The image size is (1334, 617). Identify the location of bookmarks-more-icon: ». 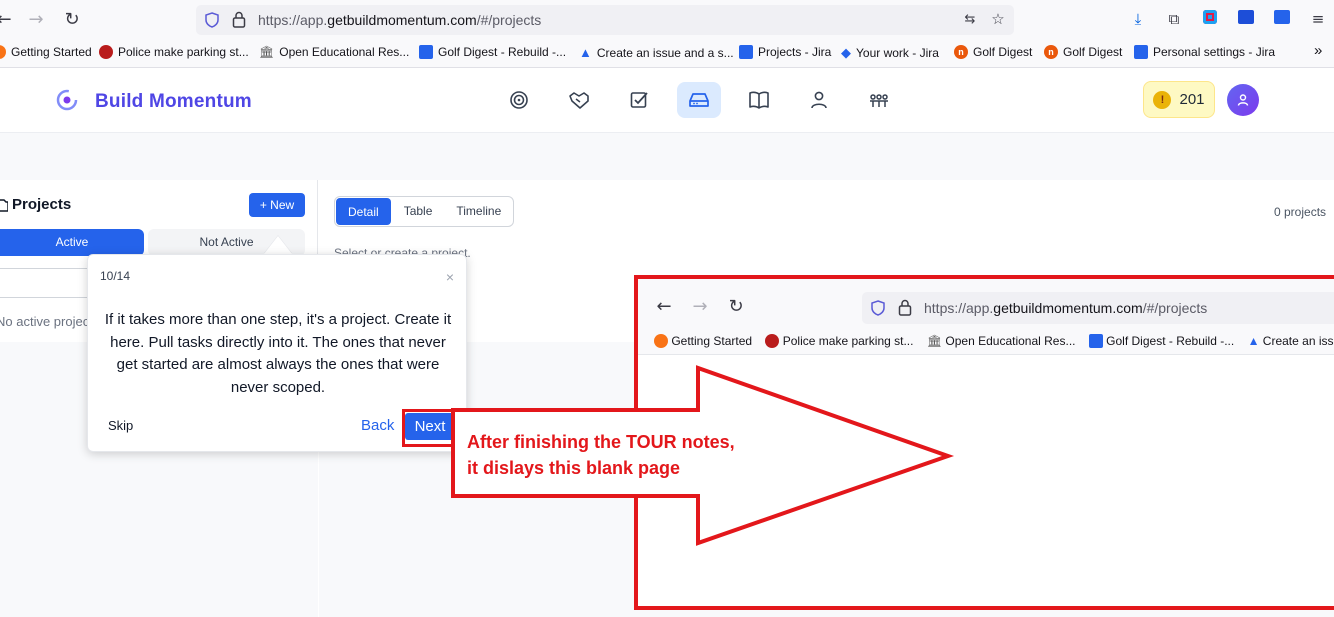
(1318, 50).